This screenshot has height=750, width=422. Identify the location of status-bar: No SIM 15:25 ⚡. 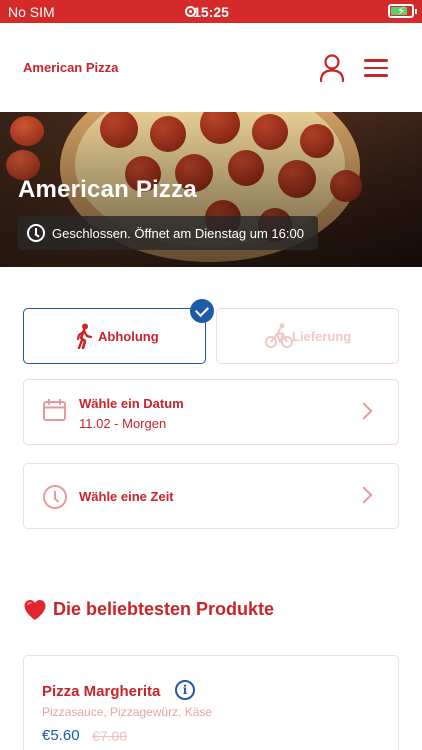
(211, 11).